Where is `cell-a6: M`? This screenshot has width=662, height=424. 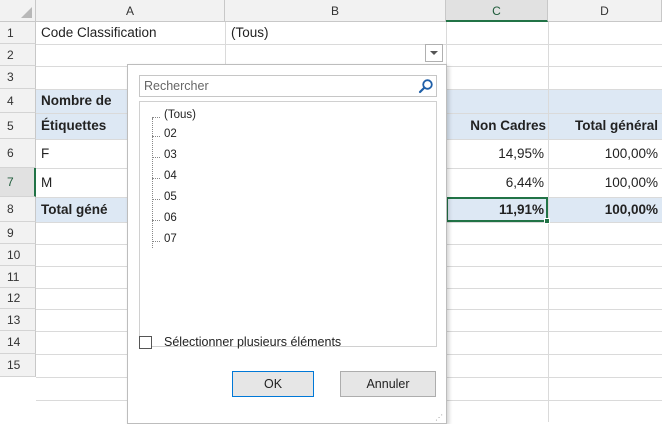 cell-a6: M is located at coordinates (85, 182).